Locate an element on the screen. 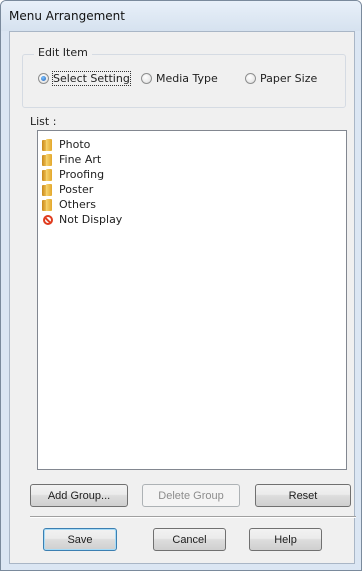  list-item-label: Fine Art is located at coordinates (80, 159).